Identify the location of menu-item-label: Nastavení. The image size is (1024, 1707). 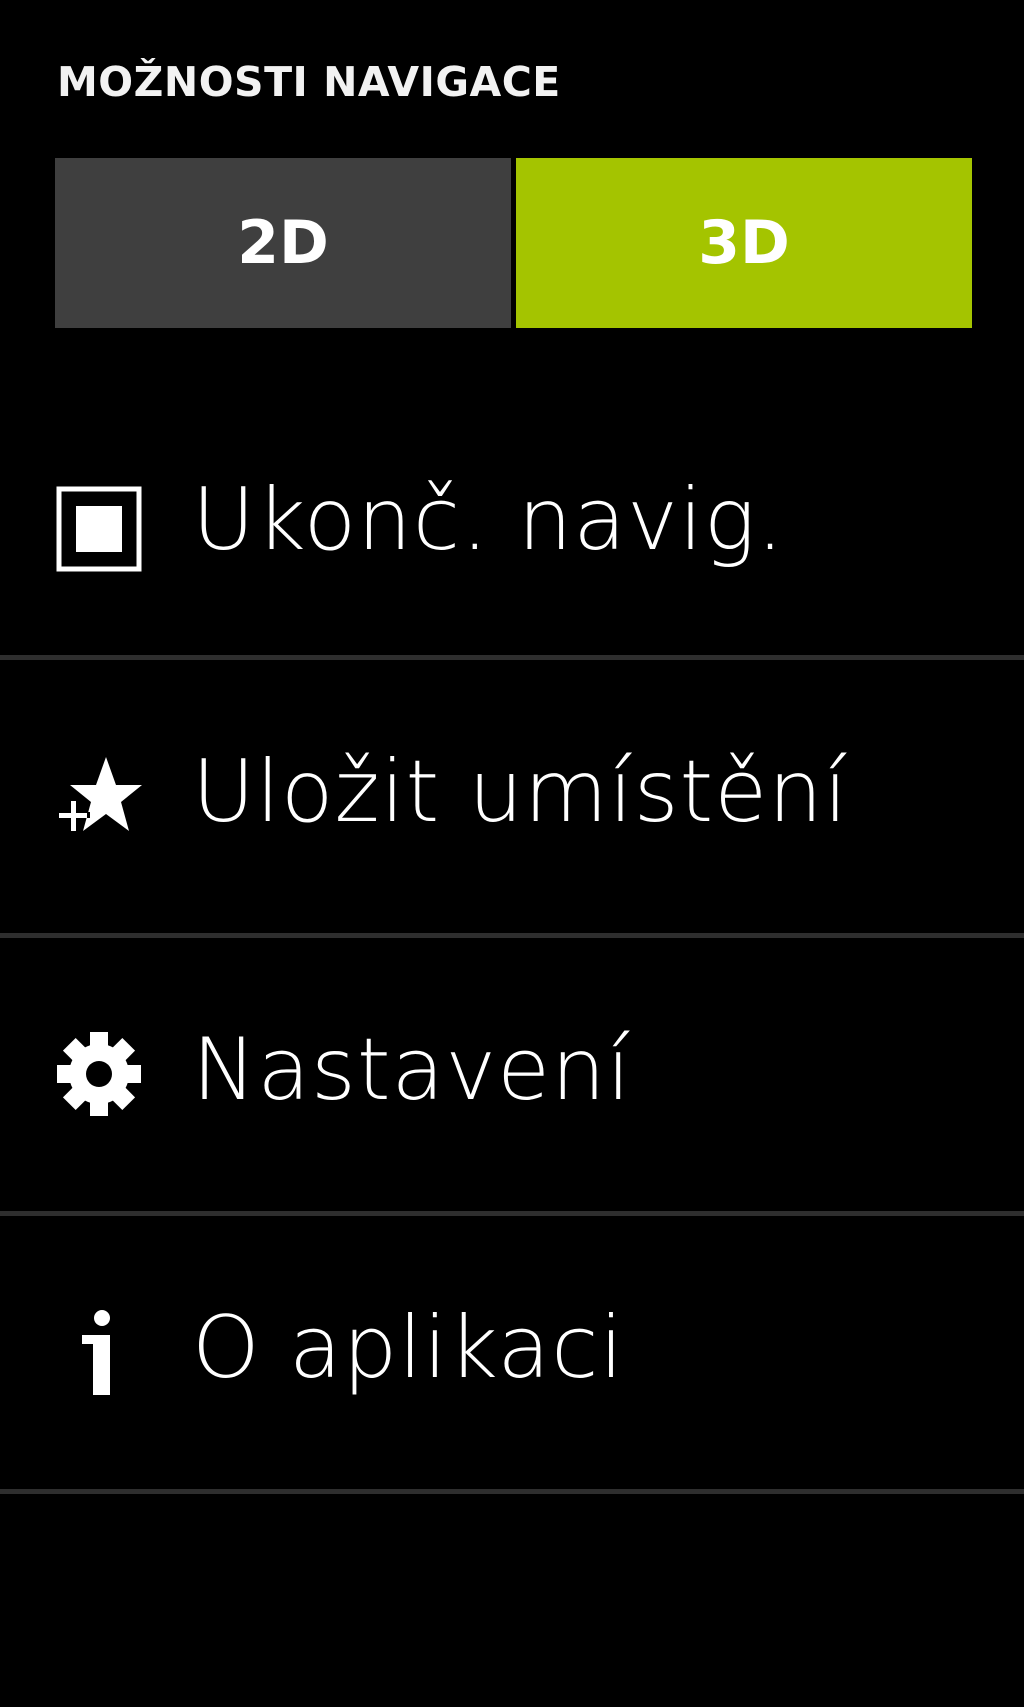
(412, 1070).